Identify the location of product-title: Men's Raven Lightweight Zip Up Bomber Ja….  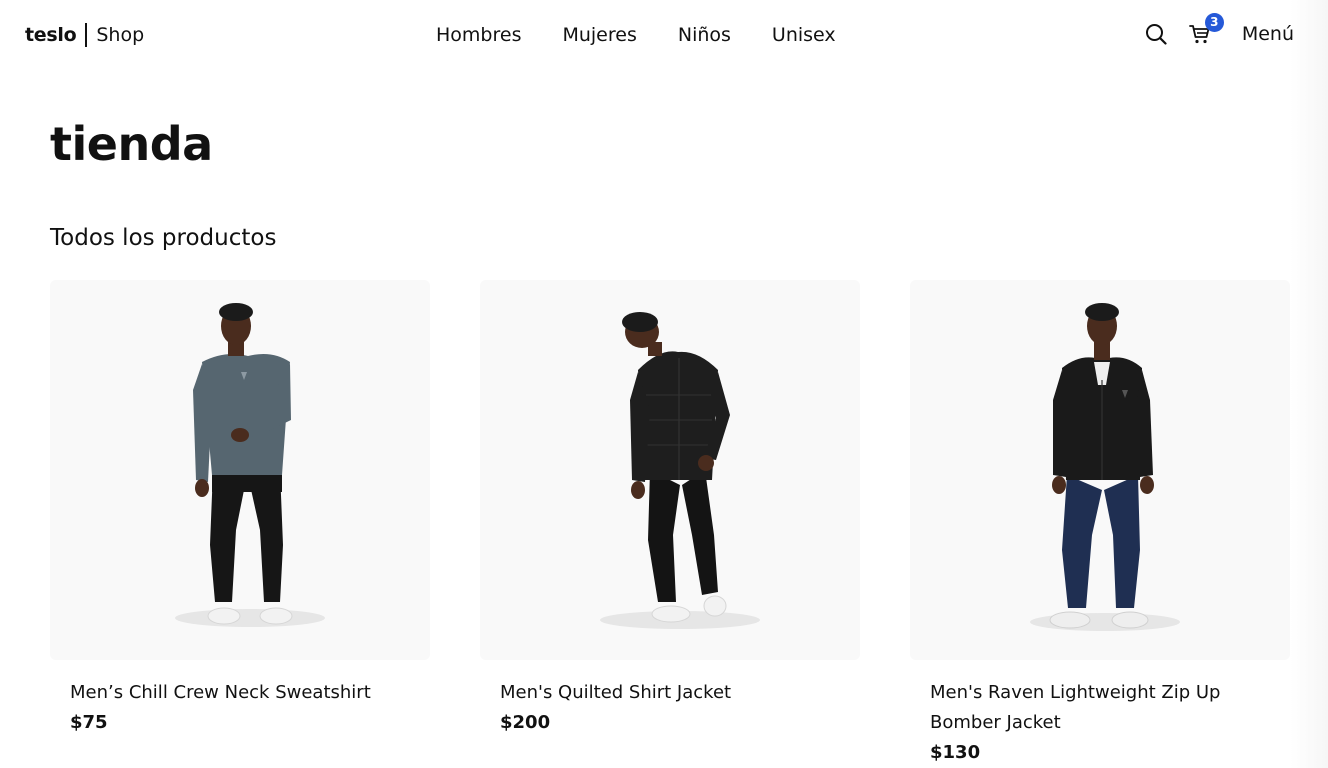
(1095, 708).